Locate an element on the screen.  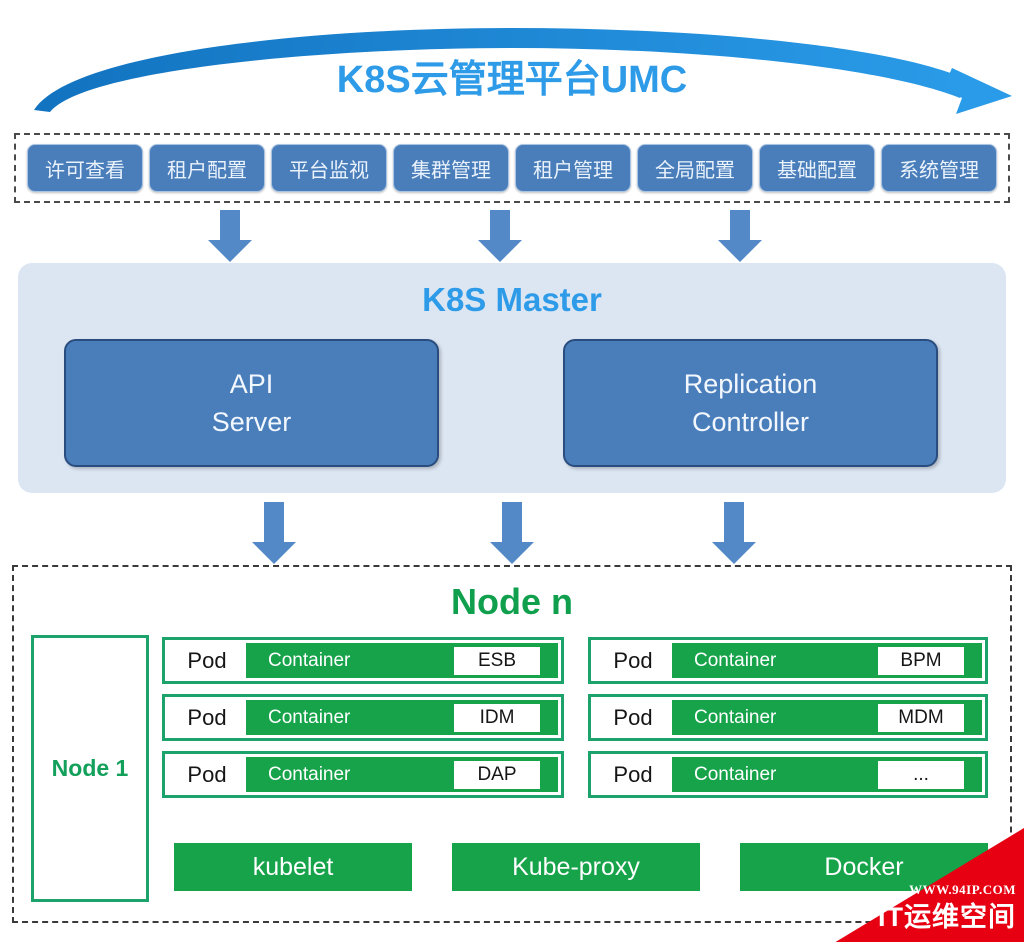
k8s-master-title: K8S Master is located at coordinates (512, 299).